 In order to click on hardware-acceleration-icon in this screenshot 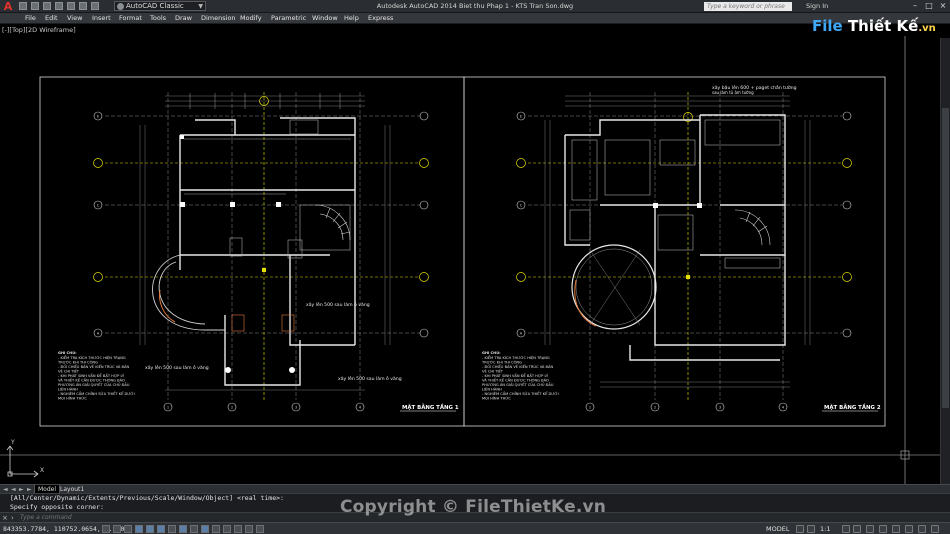, I will do `click(896, 529)`.